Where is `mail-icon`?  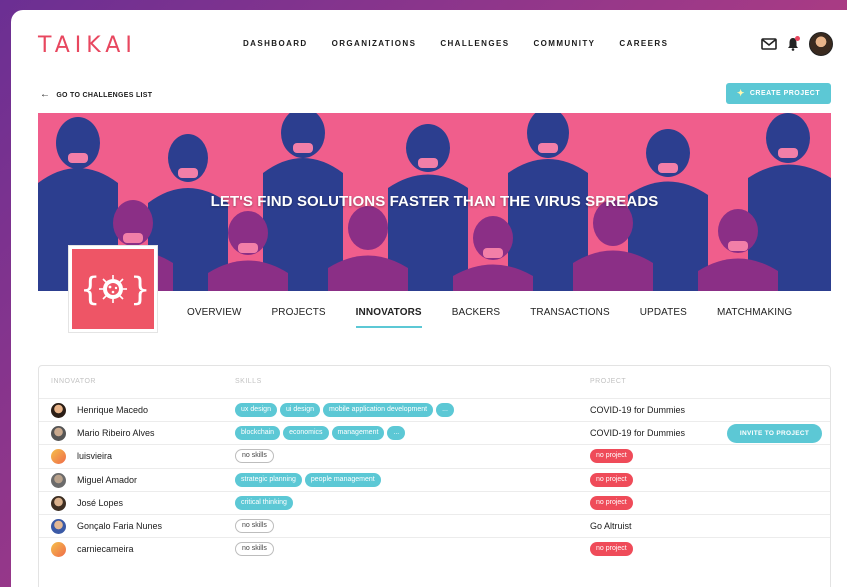 mail-icon is located at coordinates (769, 44).